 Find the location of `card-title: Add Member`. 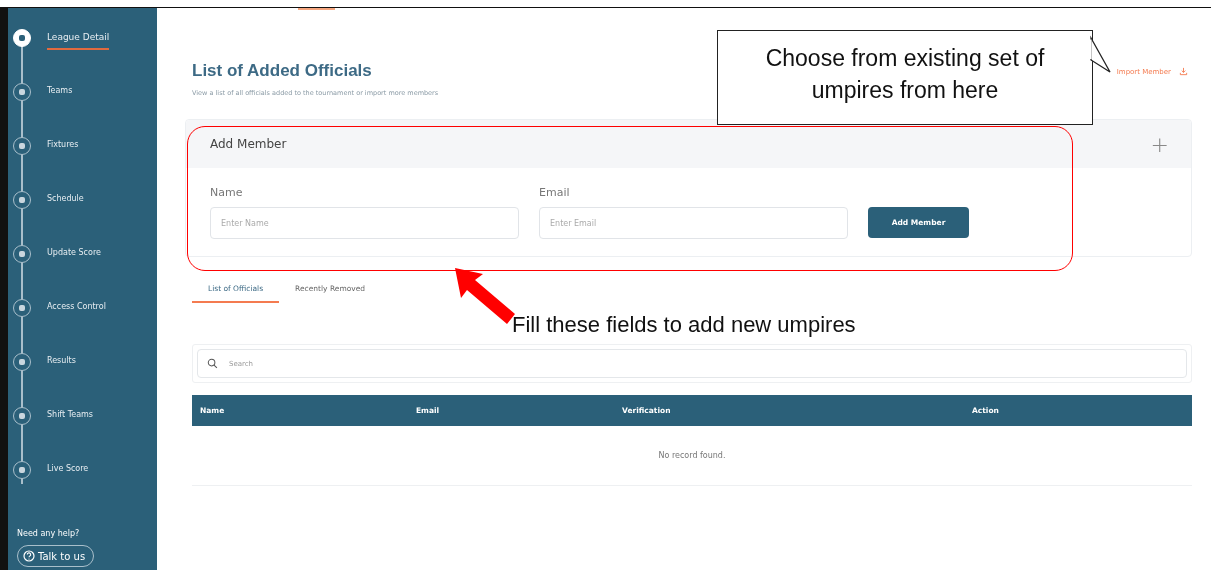

card-title: Add Member is located at coordinates (248, 144).